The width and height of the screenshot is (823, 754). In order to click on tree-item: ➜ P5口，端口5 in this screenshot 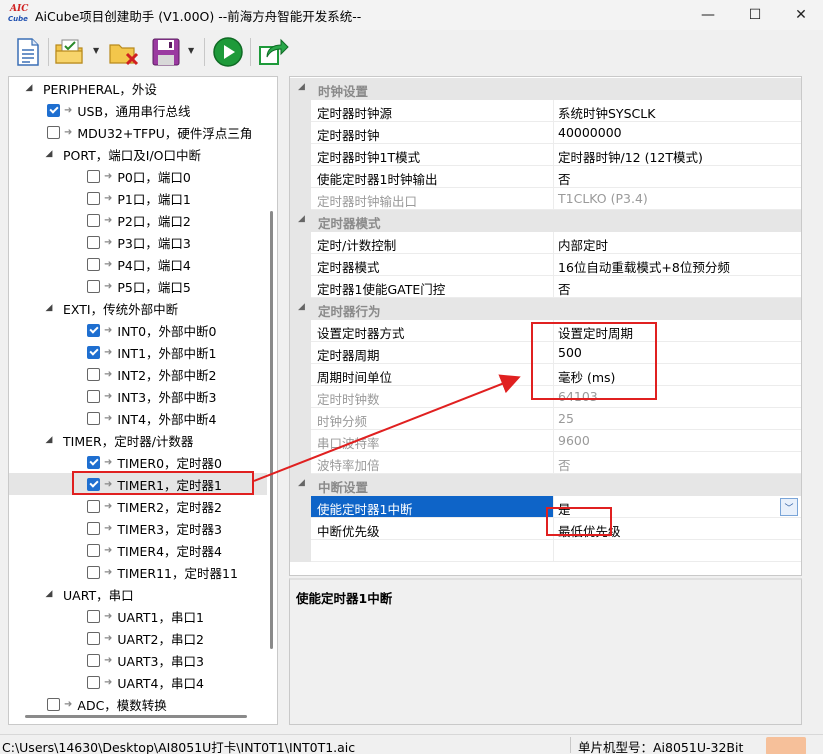, I will do `click(138, 286)`.